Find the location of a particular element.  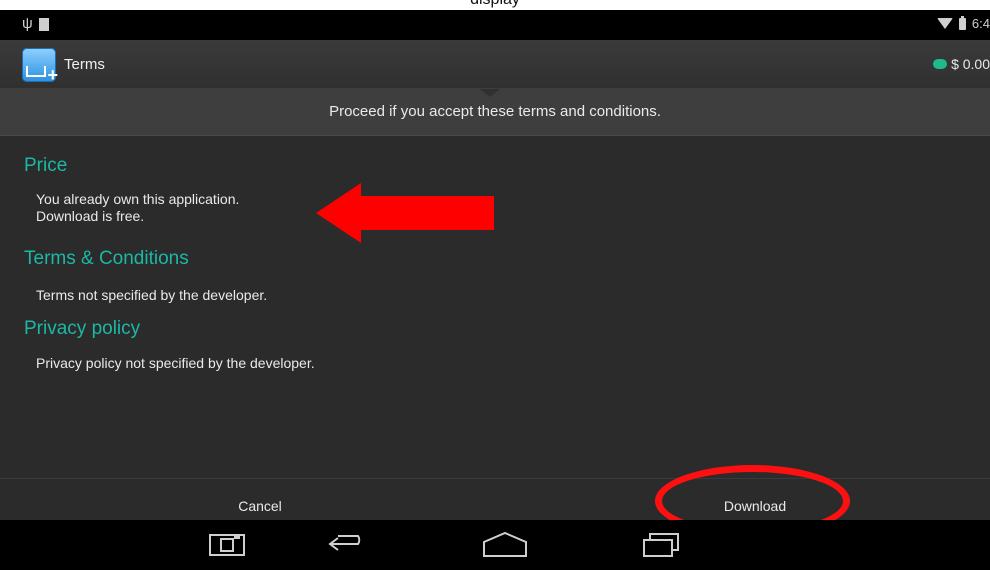

usb-icon: ψ is located at coordinates (27, 23).